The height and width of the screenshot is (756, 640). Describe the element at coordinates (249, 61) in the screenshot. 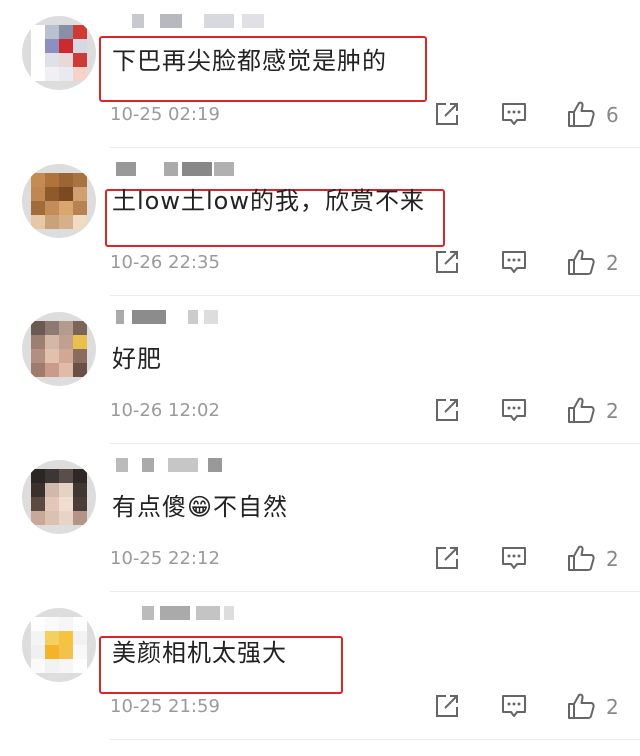

I see `comment-text: 下巴再尖脸都感觉是肿的` at that location.